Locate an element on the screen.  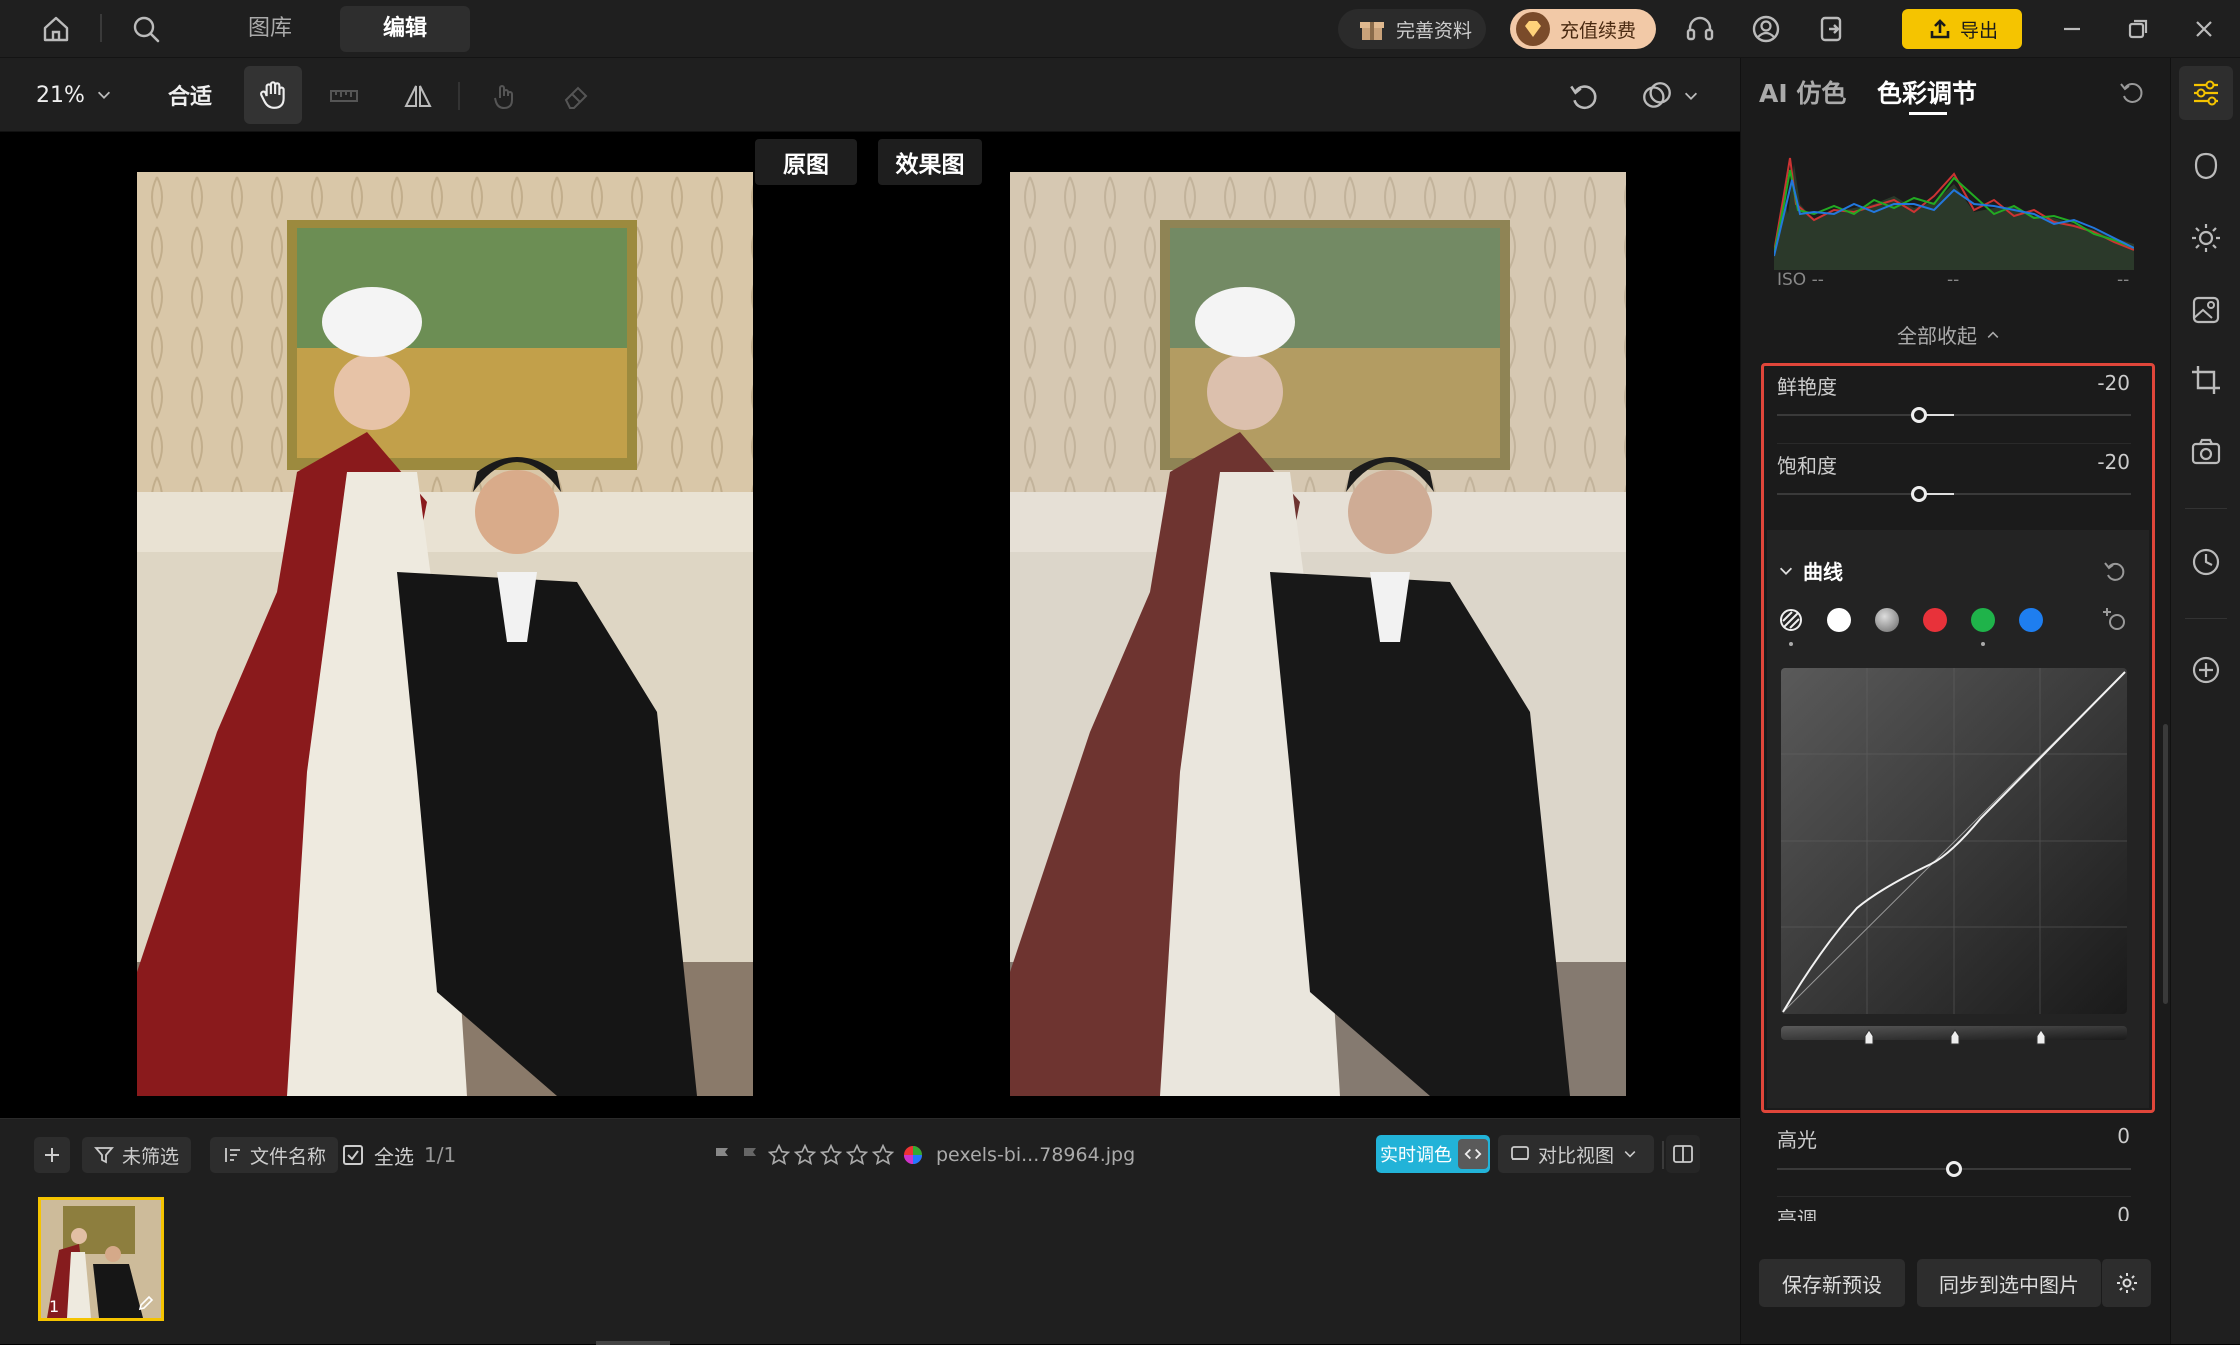
sync-selected-button: 同步到选中图片 is located at coordinates (2009, 1283).